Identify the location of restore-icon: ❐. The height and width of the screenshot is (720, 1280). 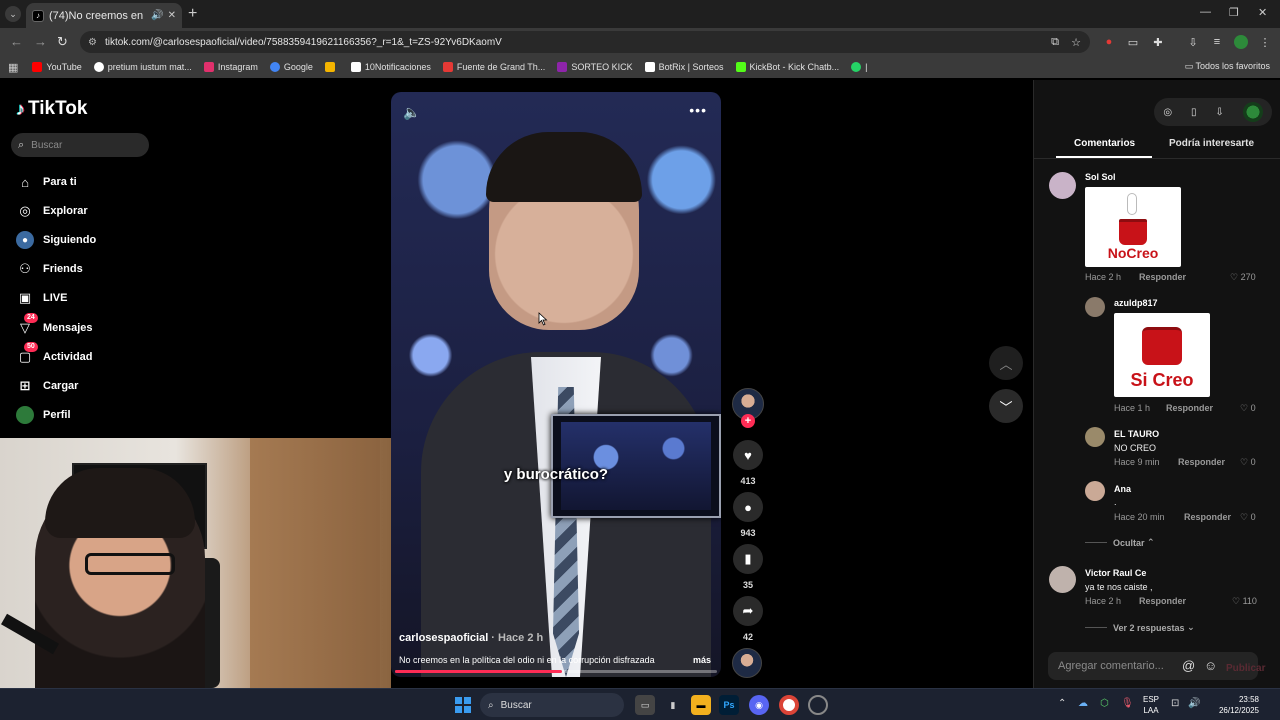
(1234, 12).